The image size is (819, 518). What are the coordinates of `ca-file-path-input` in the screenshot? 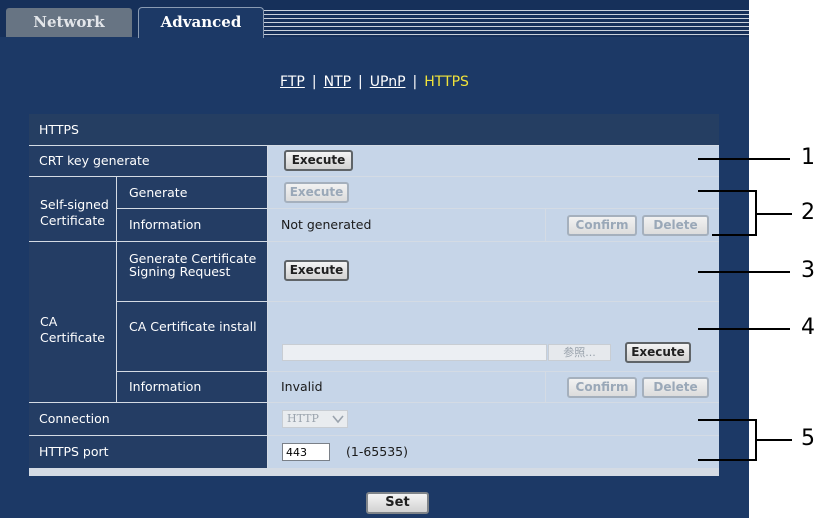 It's located at (414, 352).